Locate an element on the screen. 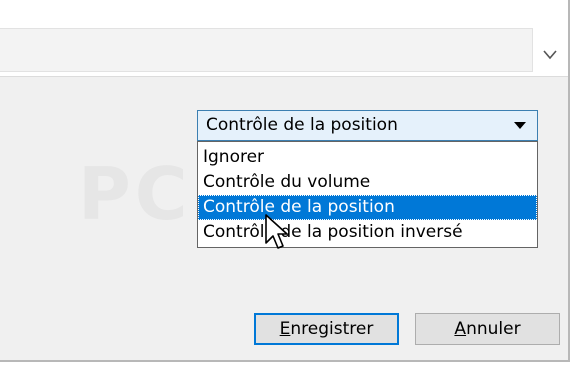 Image resolution: width=579 pixels, height=371 pixels. chevron-down-icon is located at coordinates (550, 55).